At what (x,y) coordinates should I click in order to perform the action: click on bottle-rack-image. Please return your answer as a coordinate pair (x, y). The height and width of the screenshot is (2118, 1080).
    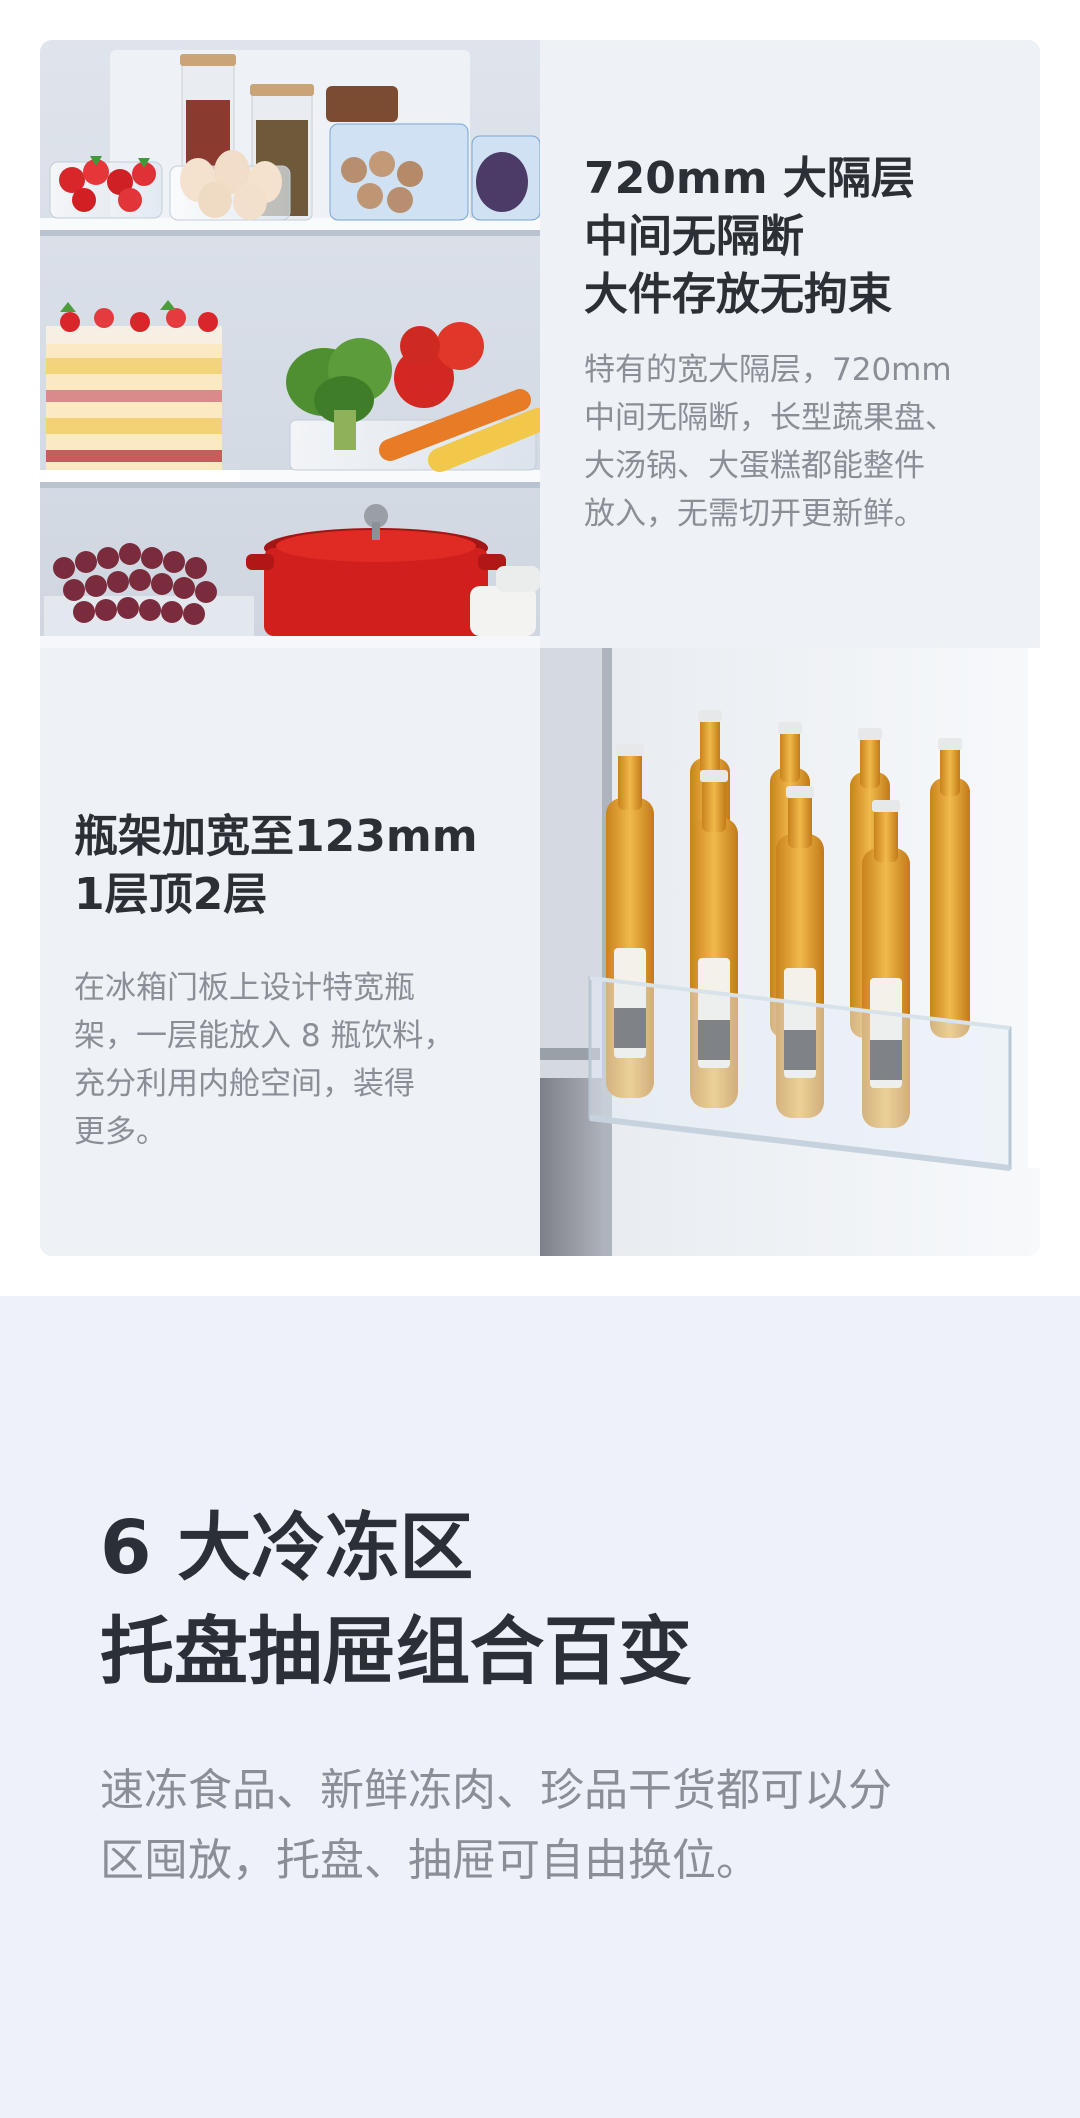
    Looking at the image, I should click on (790, 952).